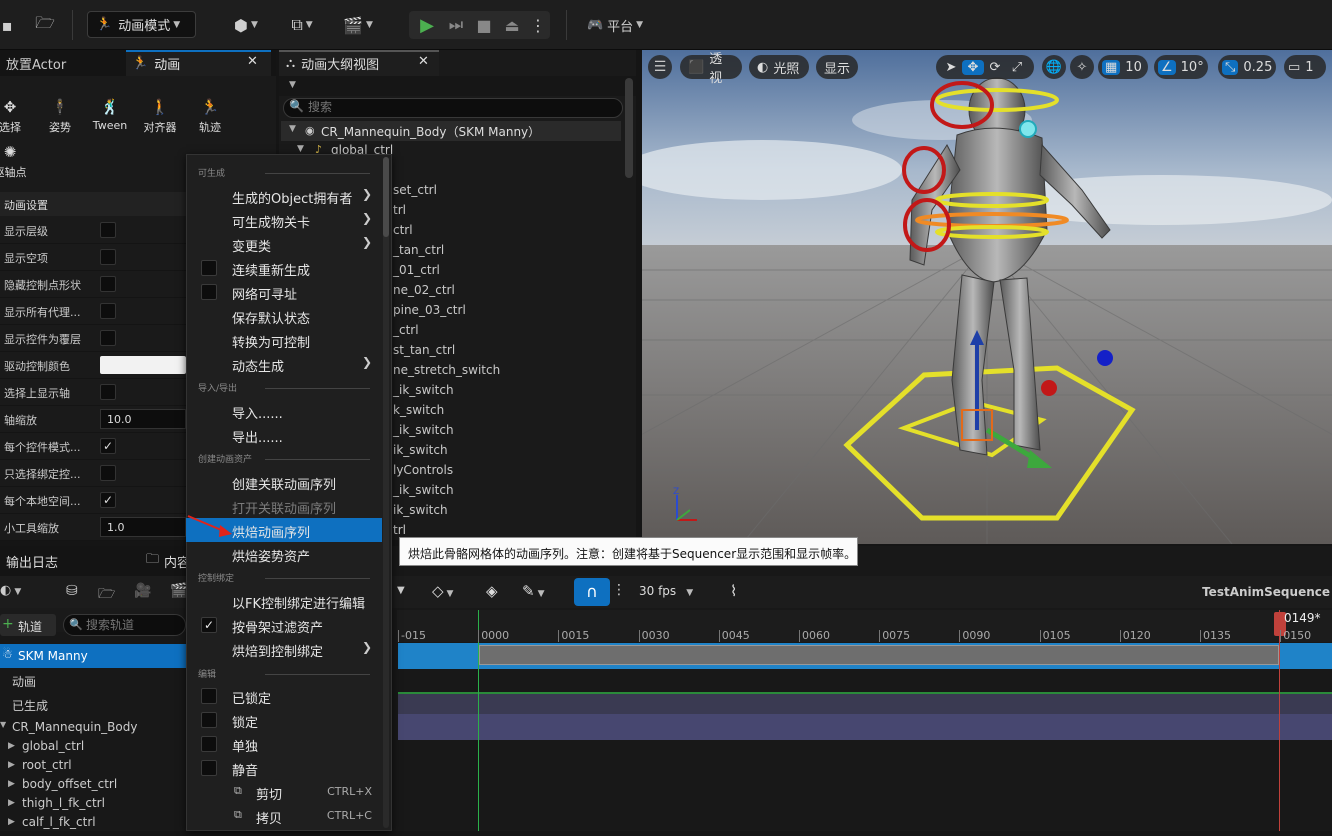  Describe the element at coordinates (160, 116) in the screenshot. I see `tool-snapper: 🚶 对齐器` at that location.